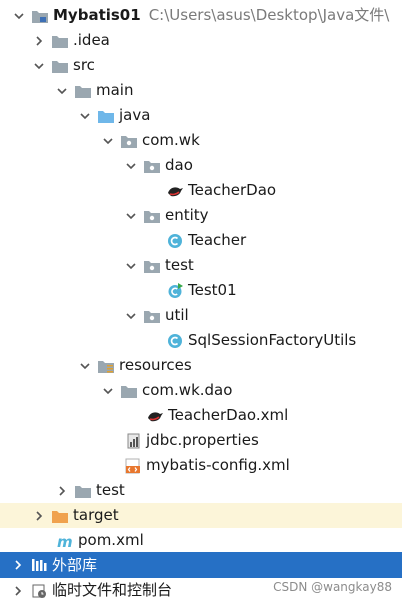  What do you see at coordinates (212, 290) in the screenshot?
I see `tree-item-label: Test01` at bounding box center [212, 290].